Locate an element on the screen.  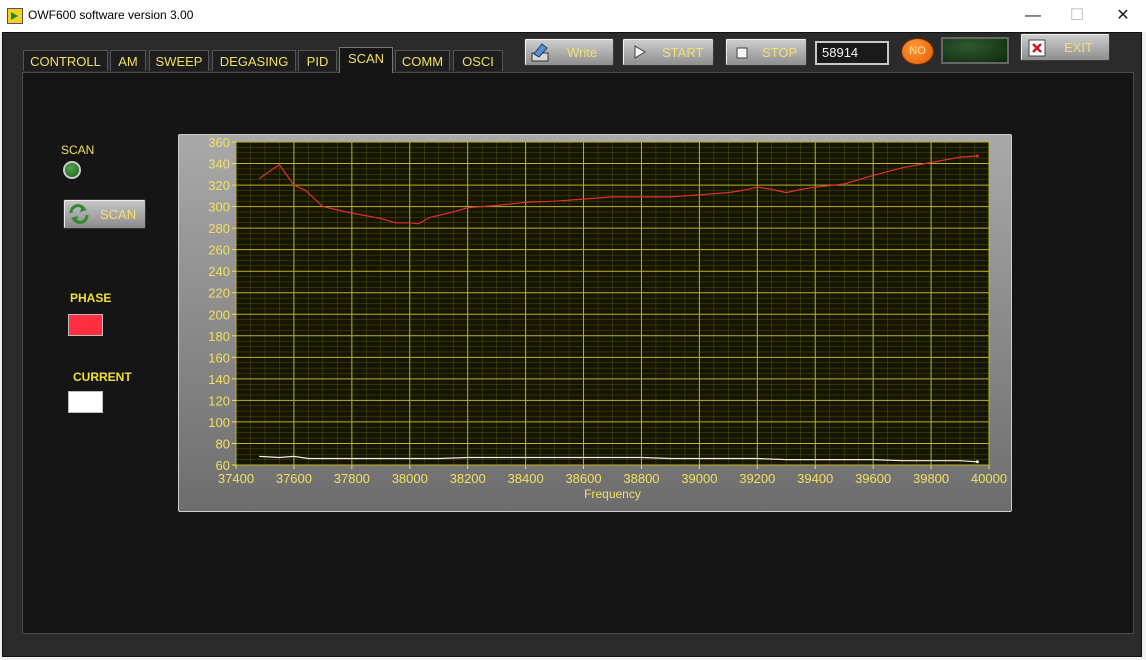
close-button: ✕ is located at coordinates (1123, 16).